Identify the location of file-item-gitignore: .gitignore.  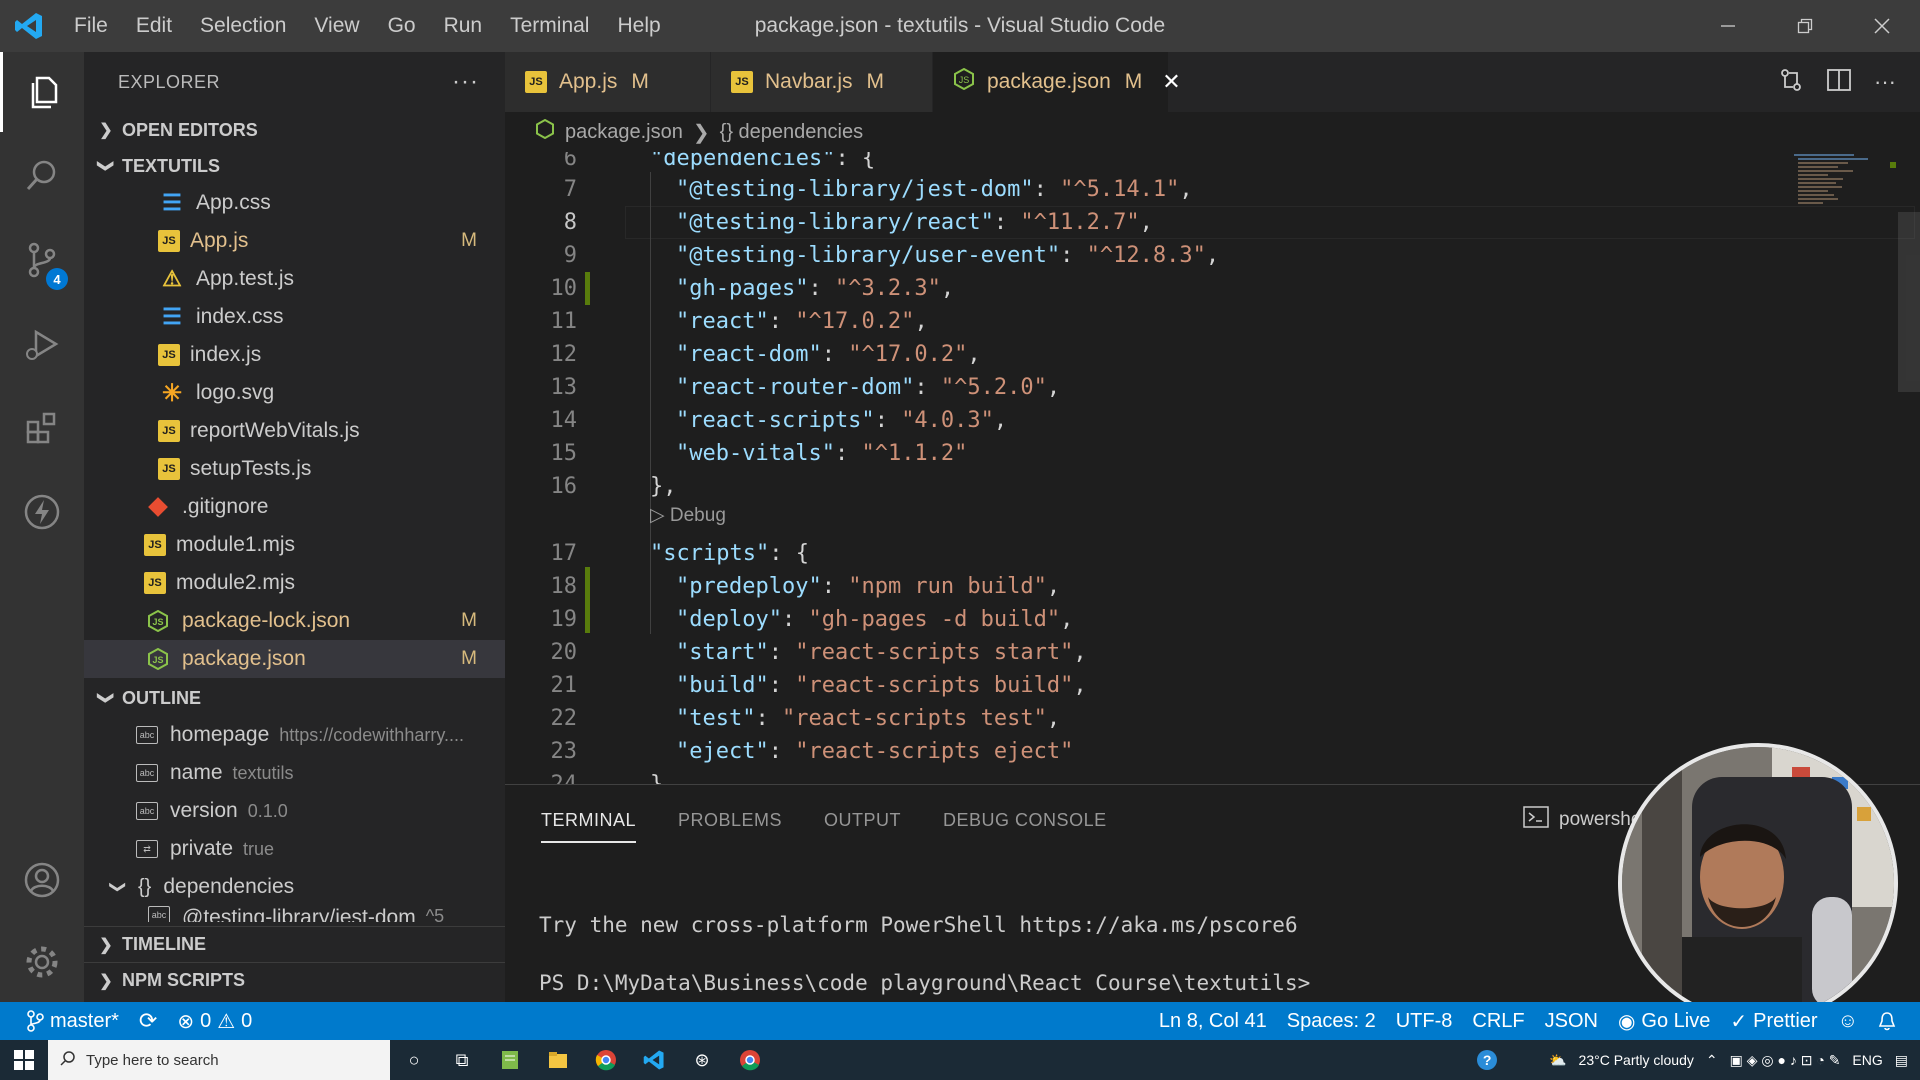
(294, 507).